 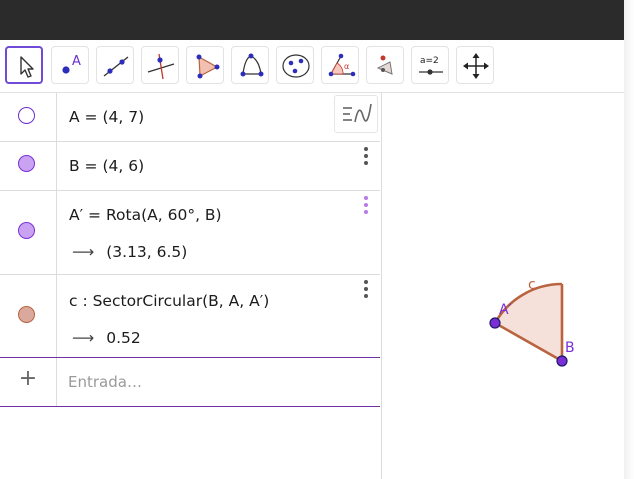 I want to click on sector-label-c: c, so click(x=532, y=285).